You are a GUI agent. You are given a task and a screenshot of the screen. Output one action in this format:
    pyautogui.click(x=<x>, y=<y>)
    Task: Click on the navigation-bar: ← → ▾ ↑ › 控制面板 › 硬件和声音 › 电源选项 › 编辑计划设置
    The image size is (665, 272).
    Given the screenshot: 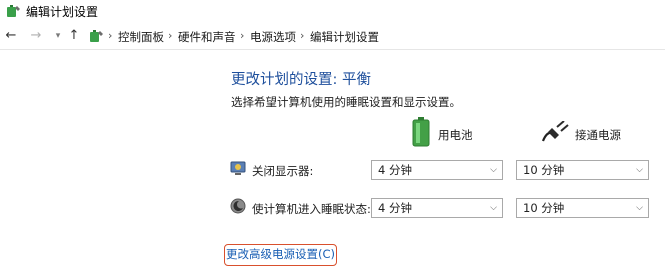 What is the action you would take?
    pyautogui.click(x=332, y=37)
    